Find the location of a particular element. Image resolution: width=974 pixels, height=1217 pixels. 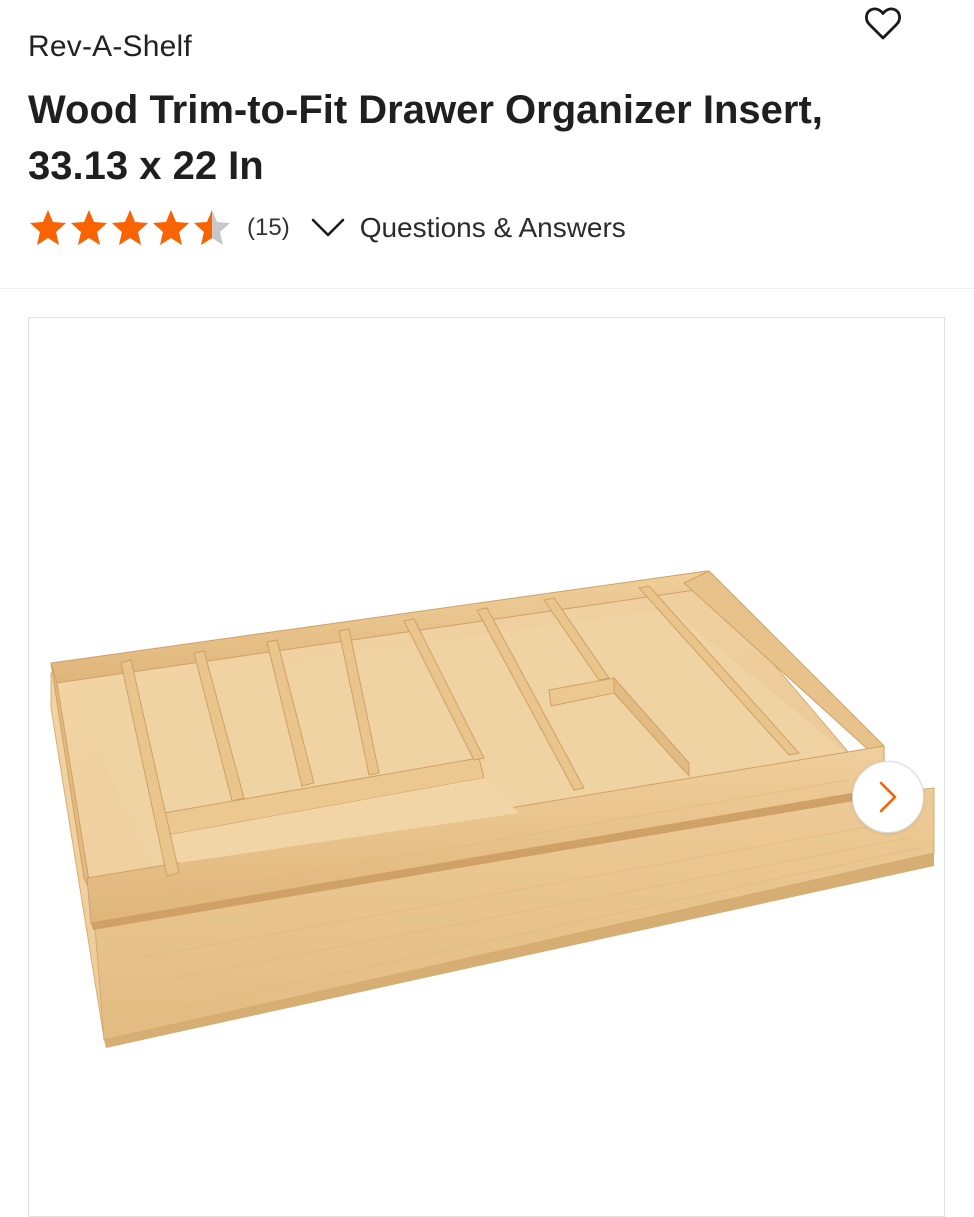

heart-outline-icon is located at coordinates (883, 23).